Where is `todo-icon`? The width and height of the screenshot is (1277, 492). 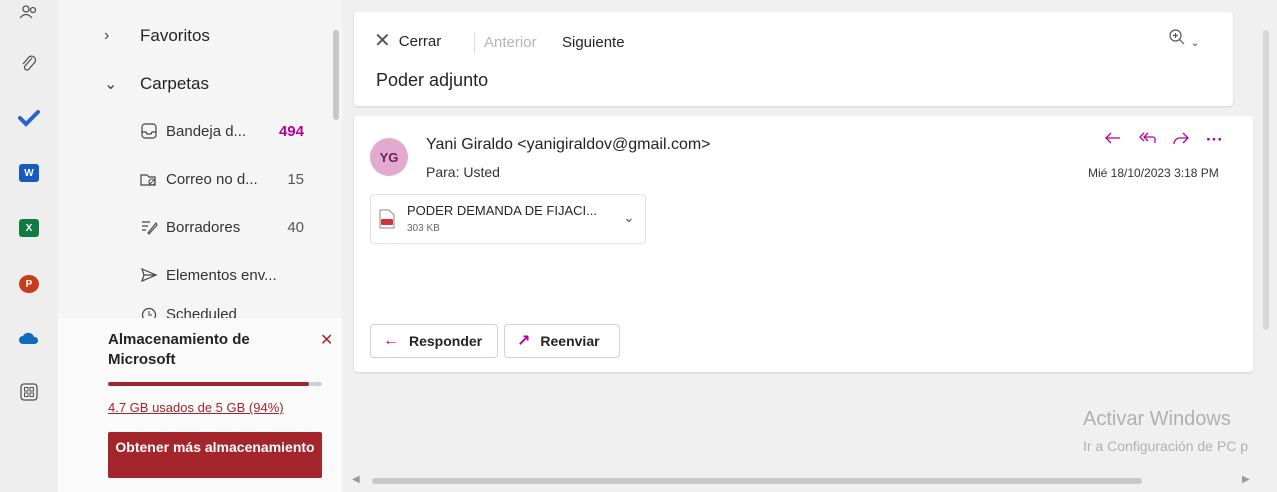
todo-icon is located at coordinates (29, 118).